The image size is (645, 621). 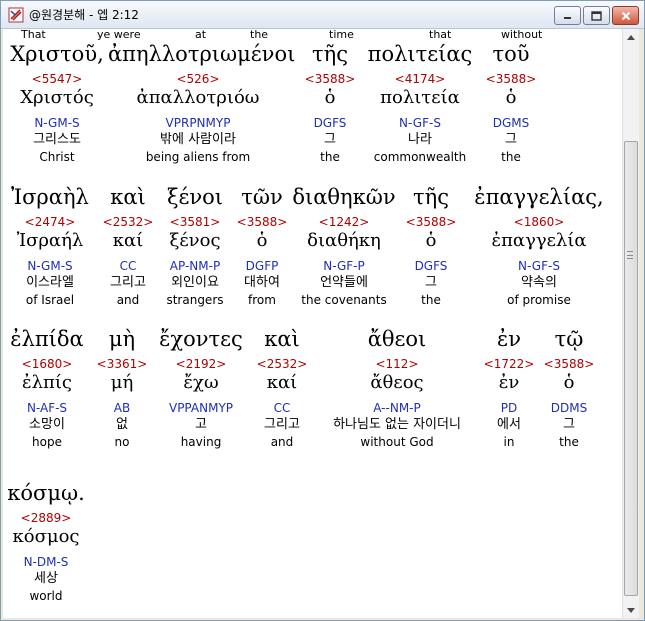 I want to click on minimize-button, so click(x=567, y=15).